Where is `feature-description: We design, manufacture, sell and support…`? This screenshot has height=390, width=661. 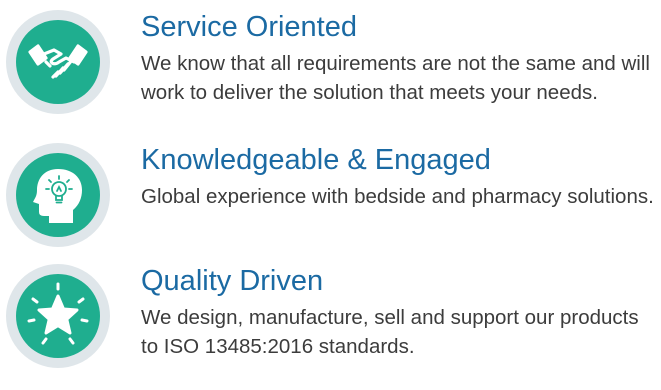
feature-description: We design, manufacture, sell and support… is located at coordinates (390, 332).